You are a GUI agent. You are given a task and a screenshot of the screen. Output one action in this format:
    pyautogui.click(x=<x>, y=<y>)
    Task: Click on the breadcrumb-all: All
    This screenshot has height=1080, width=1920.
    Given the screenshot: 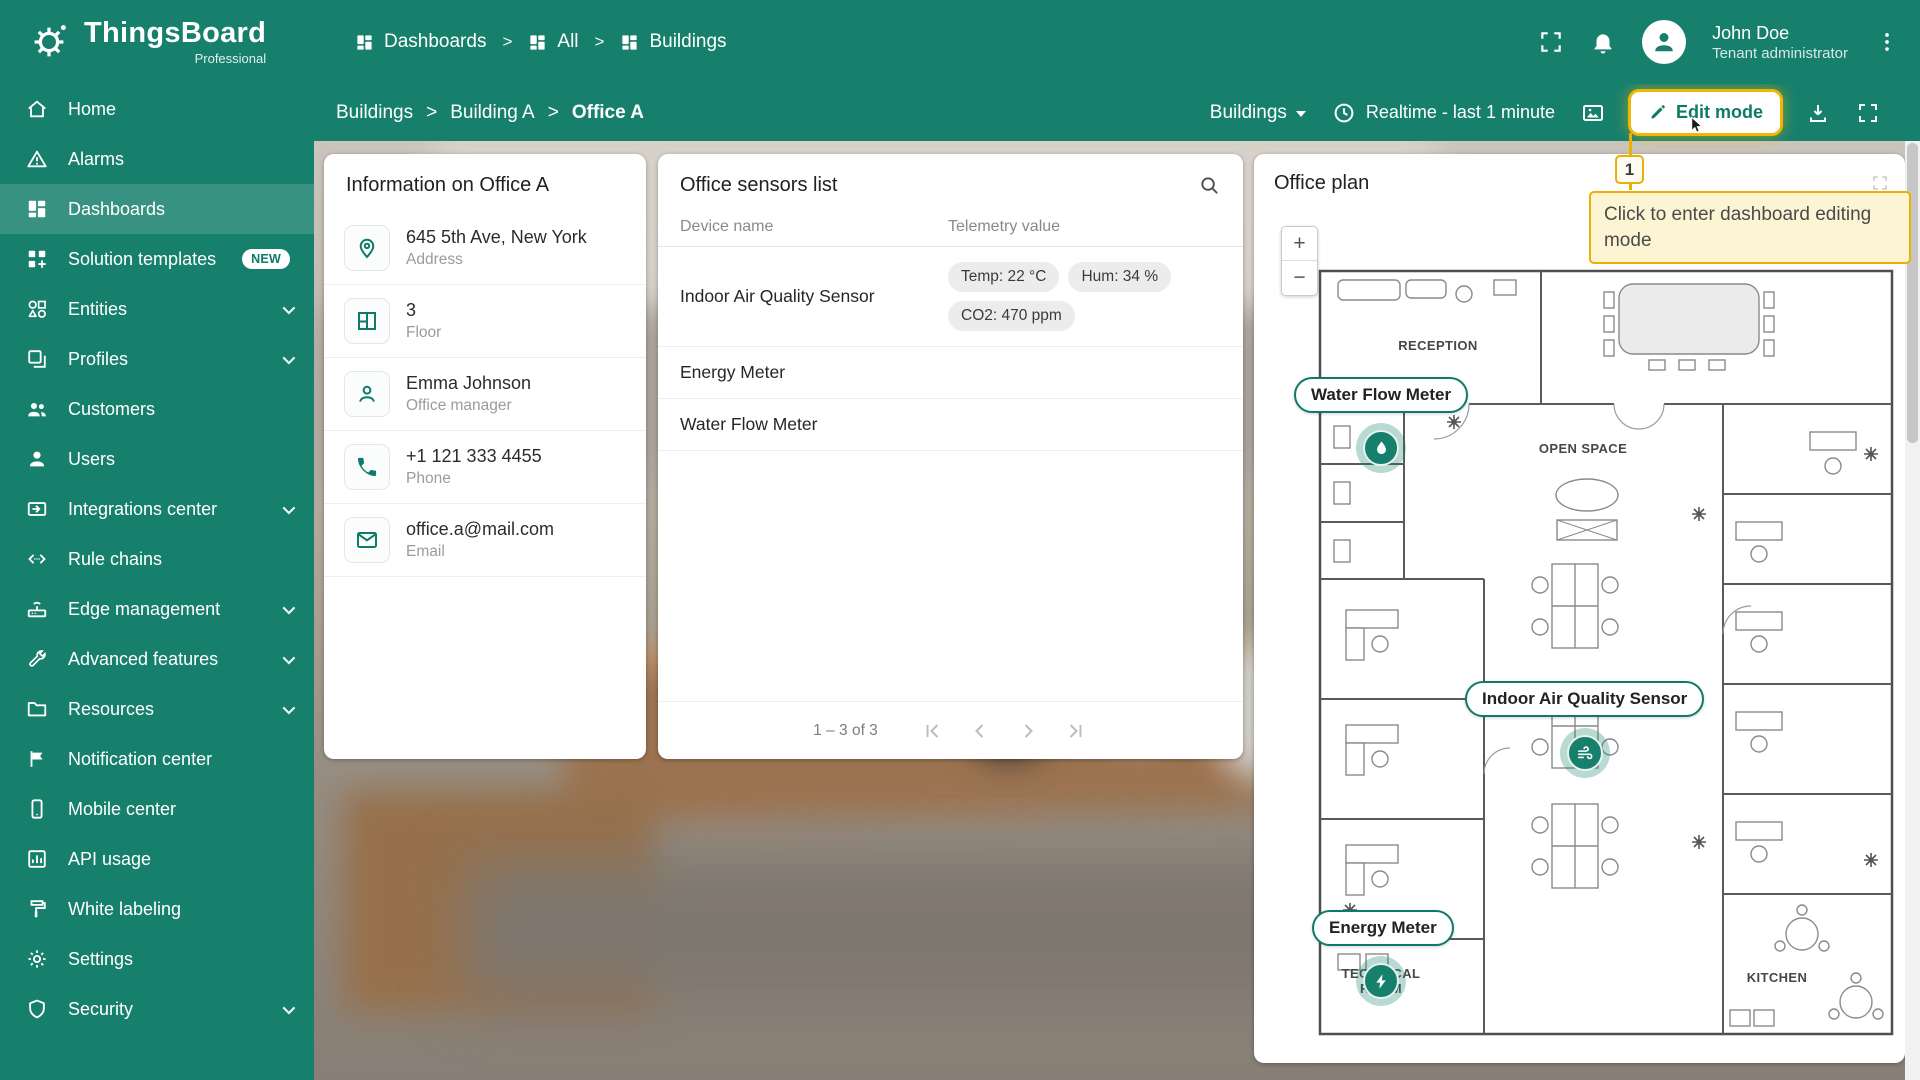 What is the action you would take?
    pyautogui.click(x=553, y=42)
    